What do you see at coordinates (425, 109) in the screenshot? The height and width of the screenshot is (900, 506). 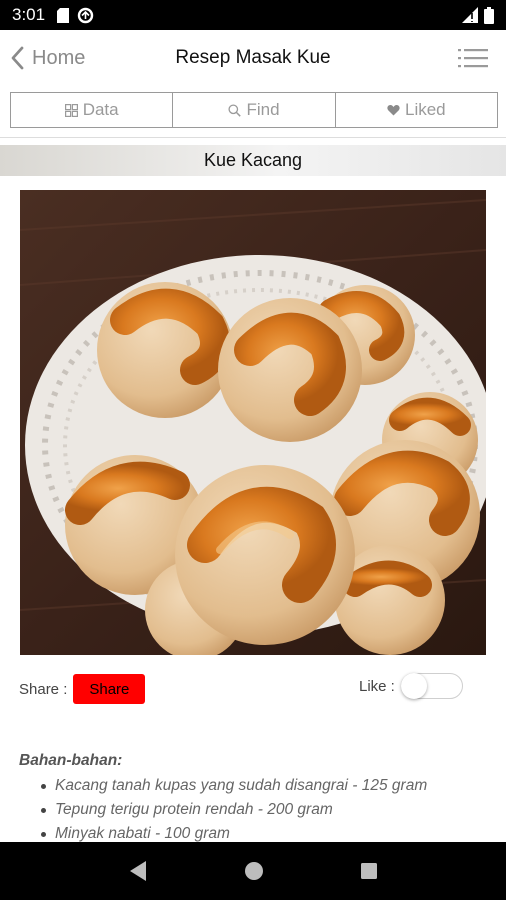 I see `tab-liked-label: Liked` at bounding box center [425, 109].